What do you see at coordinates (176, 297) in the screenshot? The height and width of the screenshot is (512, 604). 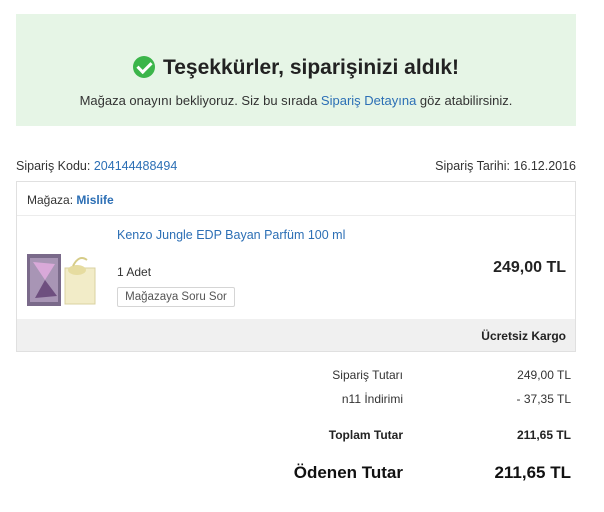 I see `ask-store-button: Mağazaya Soru Sor` at bounding box center [176, 297].